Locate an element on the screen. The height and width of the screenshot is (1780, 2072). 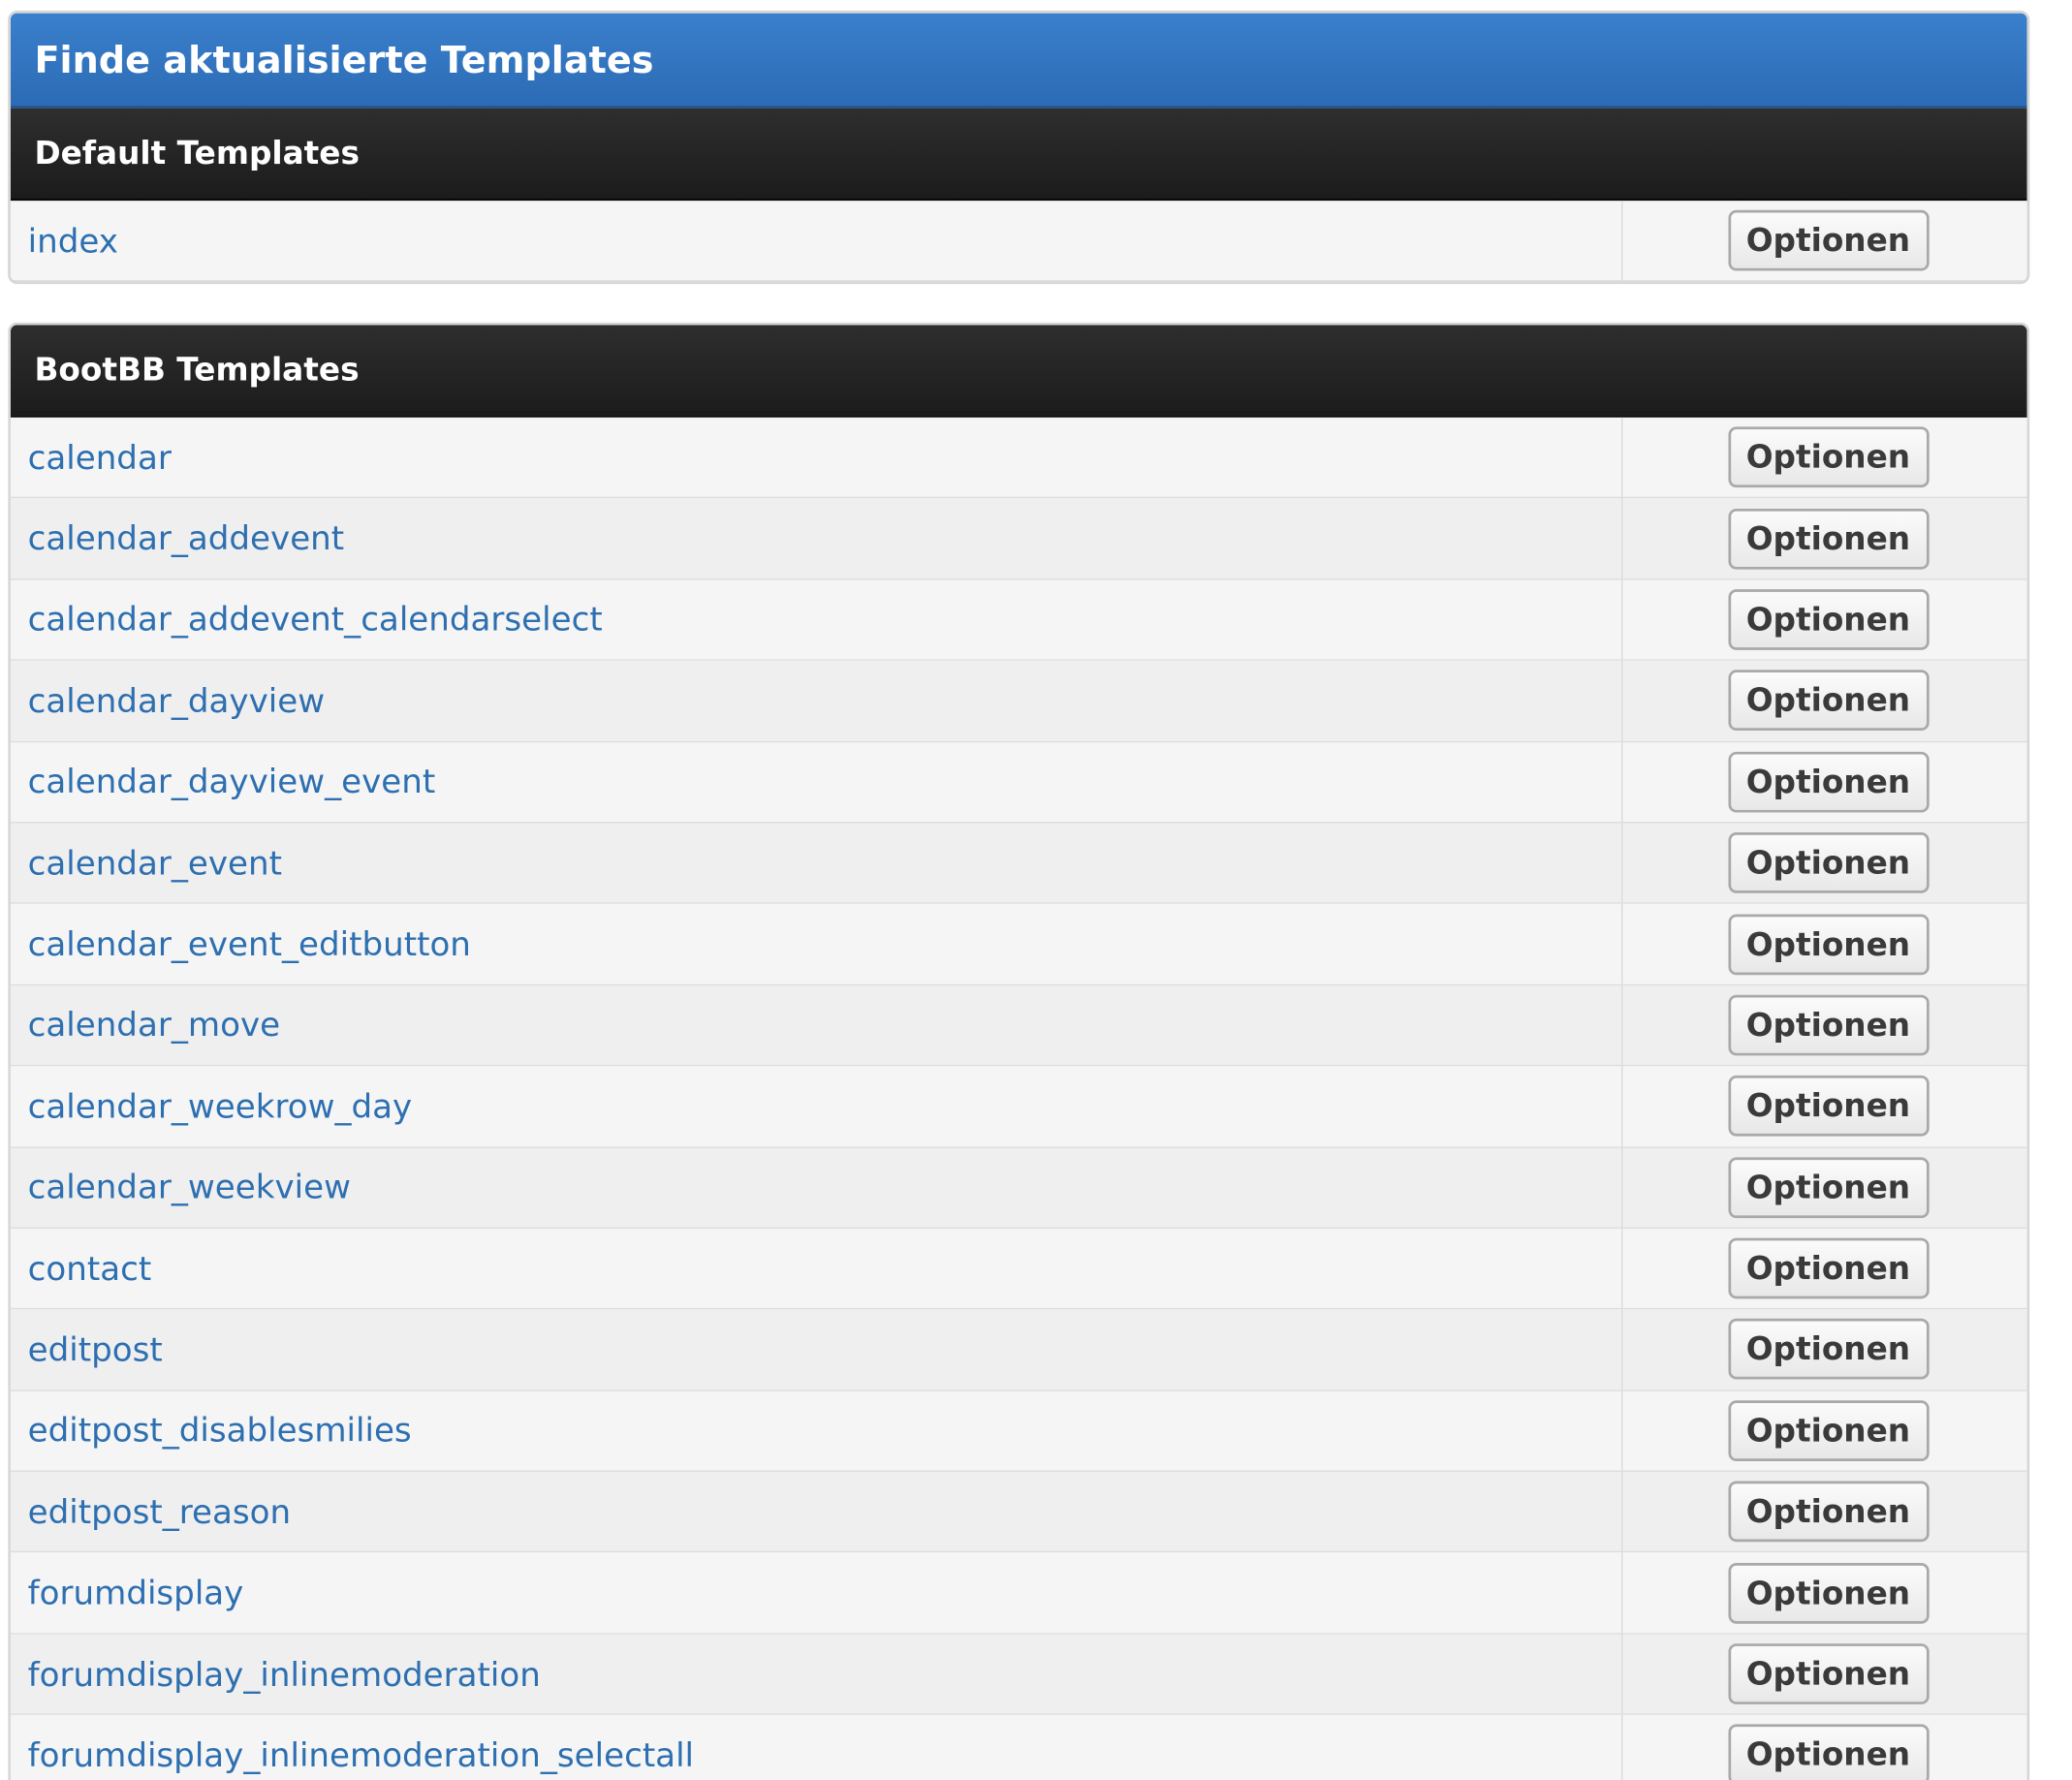
template-name-cell: calendar is located at coordinates (817, 457).